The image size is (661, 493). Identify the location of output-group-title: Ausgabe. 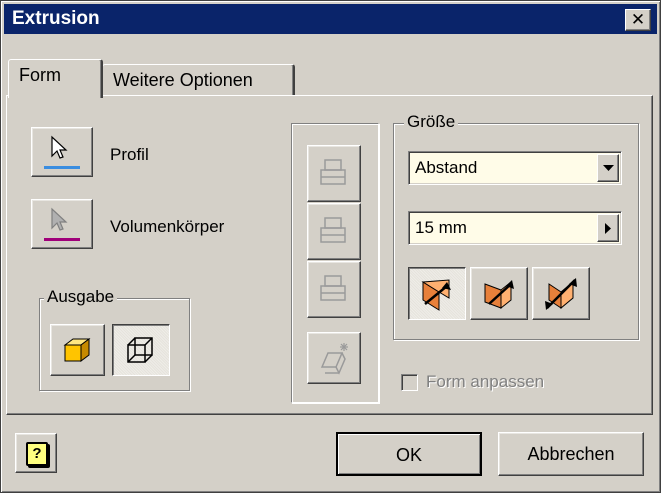
(81, 297).